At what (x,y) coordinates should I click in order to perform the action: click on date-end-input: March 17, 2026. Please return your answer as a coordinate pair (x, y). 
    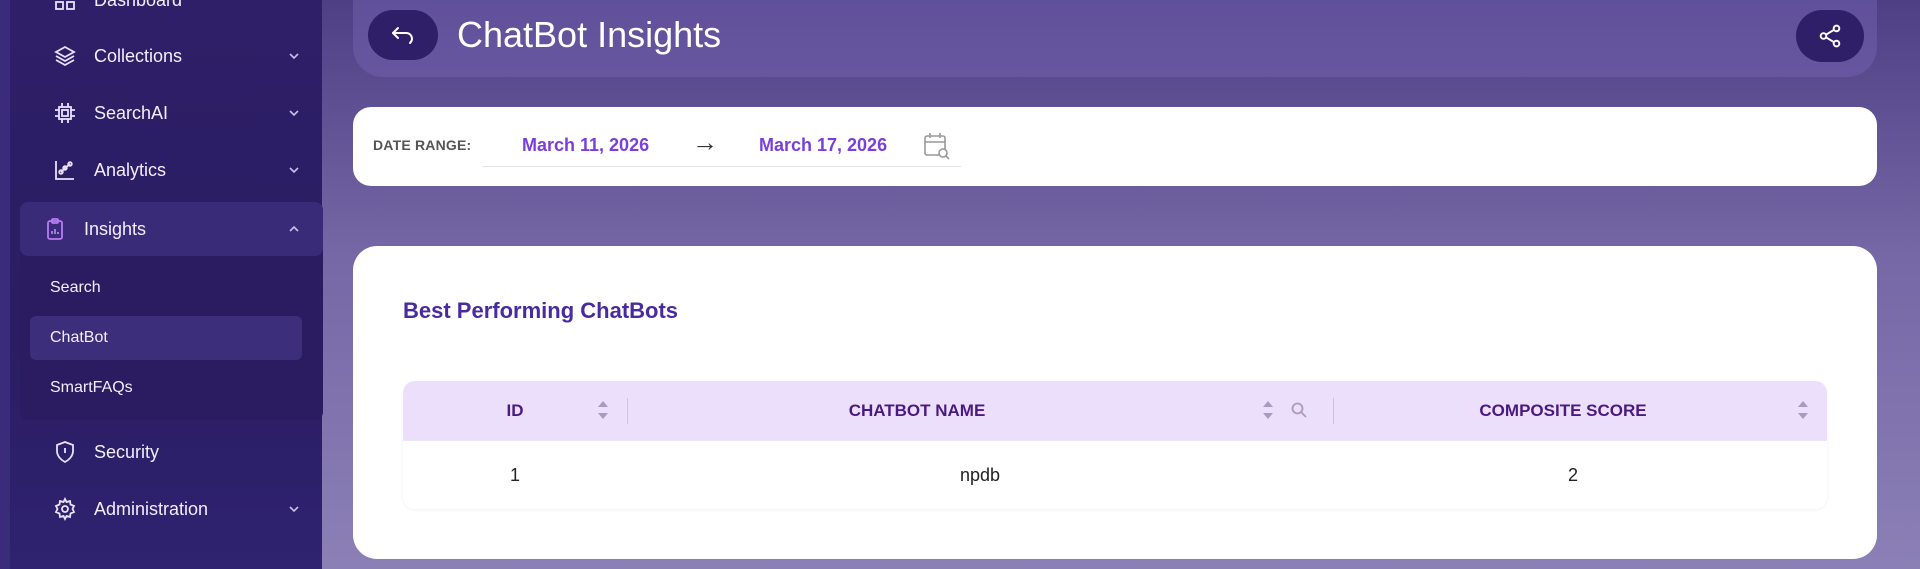
    Looking at the image, I should click on (823, 145).